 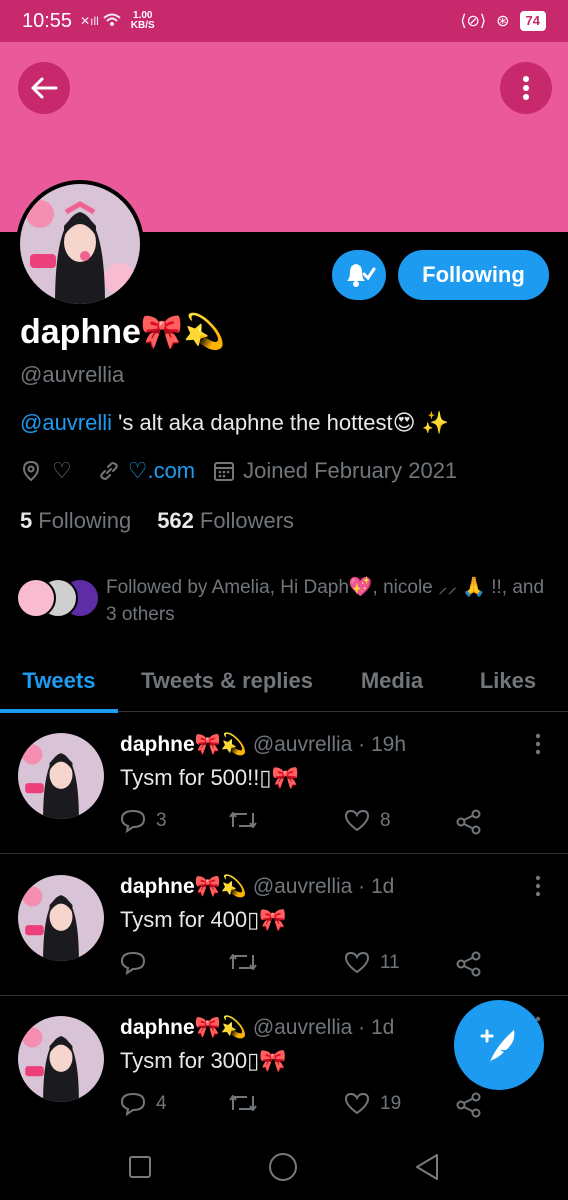 I want to click on follow-counts: 5 Following 562 Followers, so click(x=157, y=521).